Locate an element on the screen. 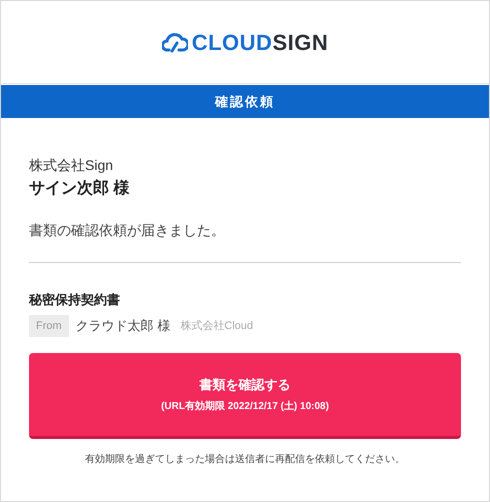 This screenshot has width=490, height=502. logo-text: CLOUD is located at coordinates (232, 42).